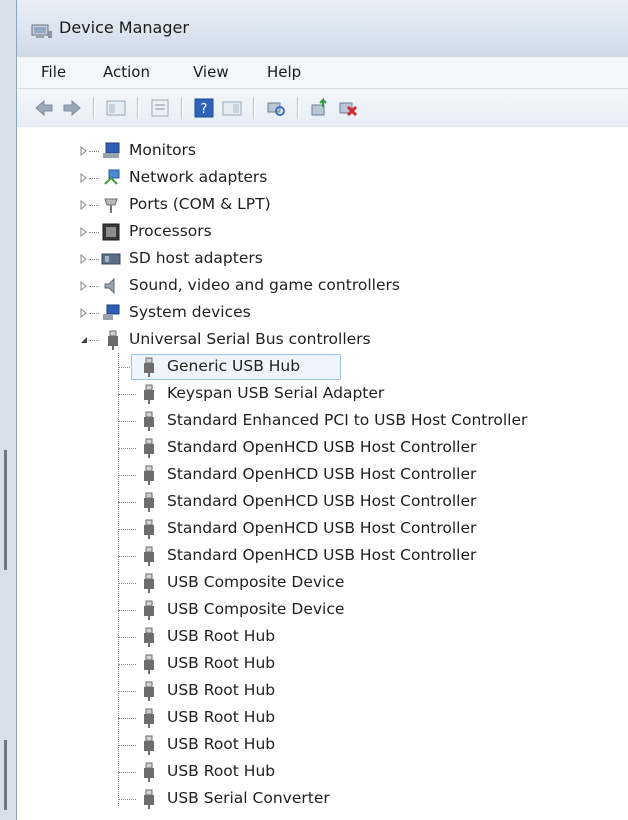  I want to click on usb-device-row: USB Serial Converter, so click(322, 798).